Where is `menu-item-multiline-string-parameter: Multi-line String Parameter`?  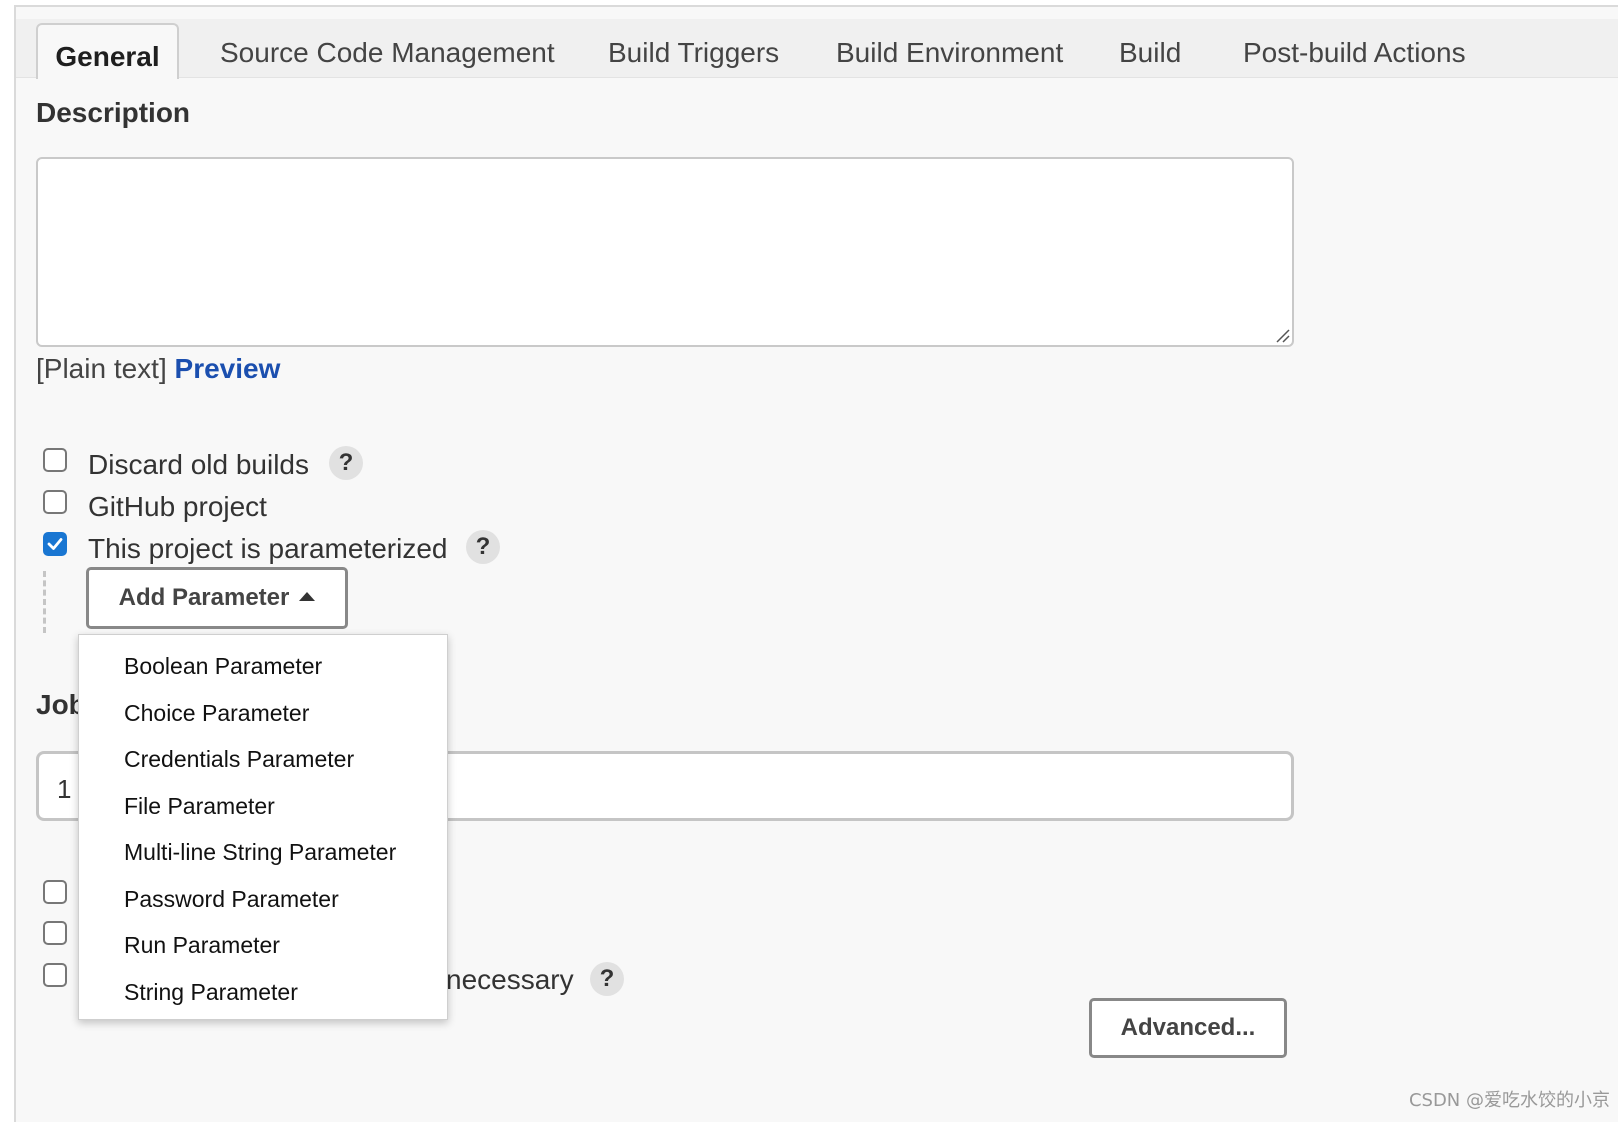
menu-item-multiline-string-parameter: Multi-line String Parameter is located at coordinates (260, 852).